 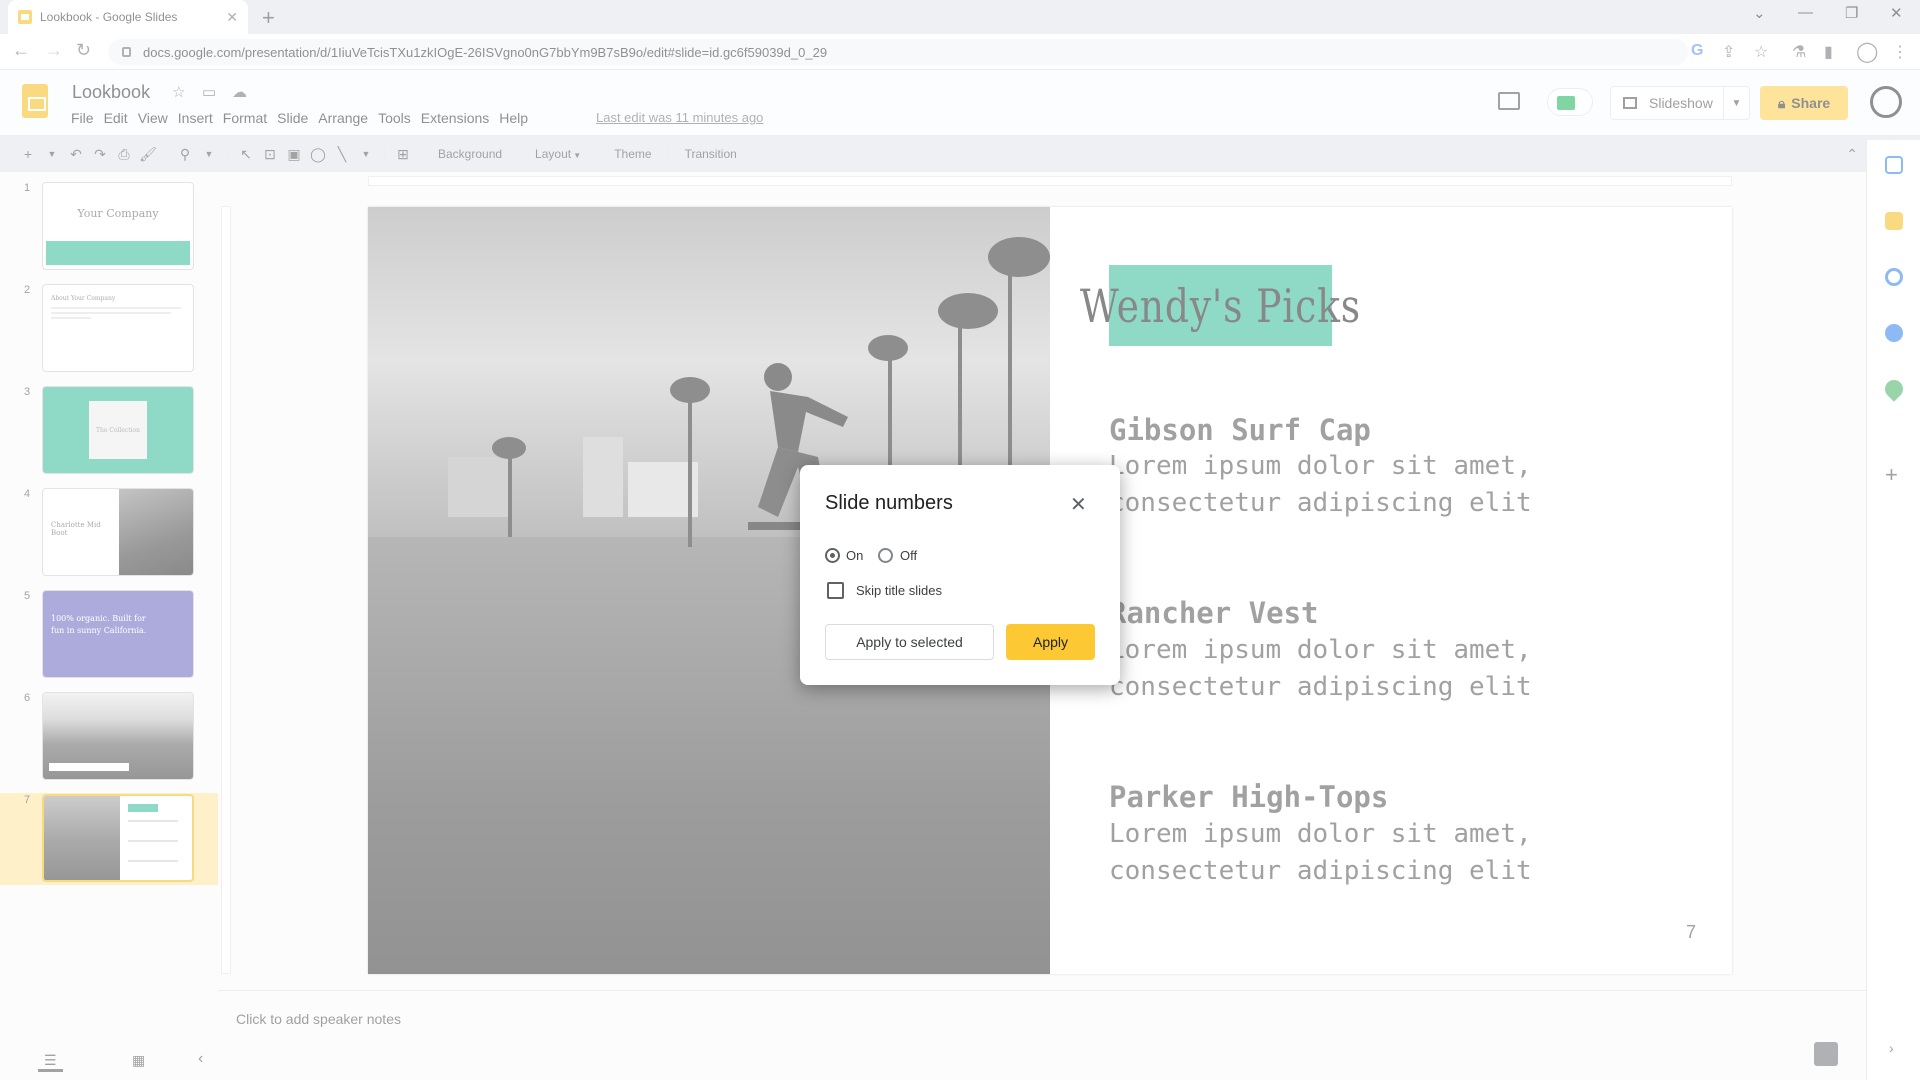 I want to click on skip-title-slides-checkbox, so click(x=835, y=590).